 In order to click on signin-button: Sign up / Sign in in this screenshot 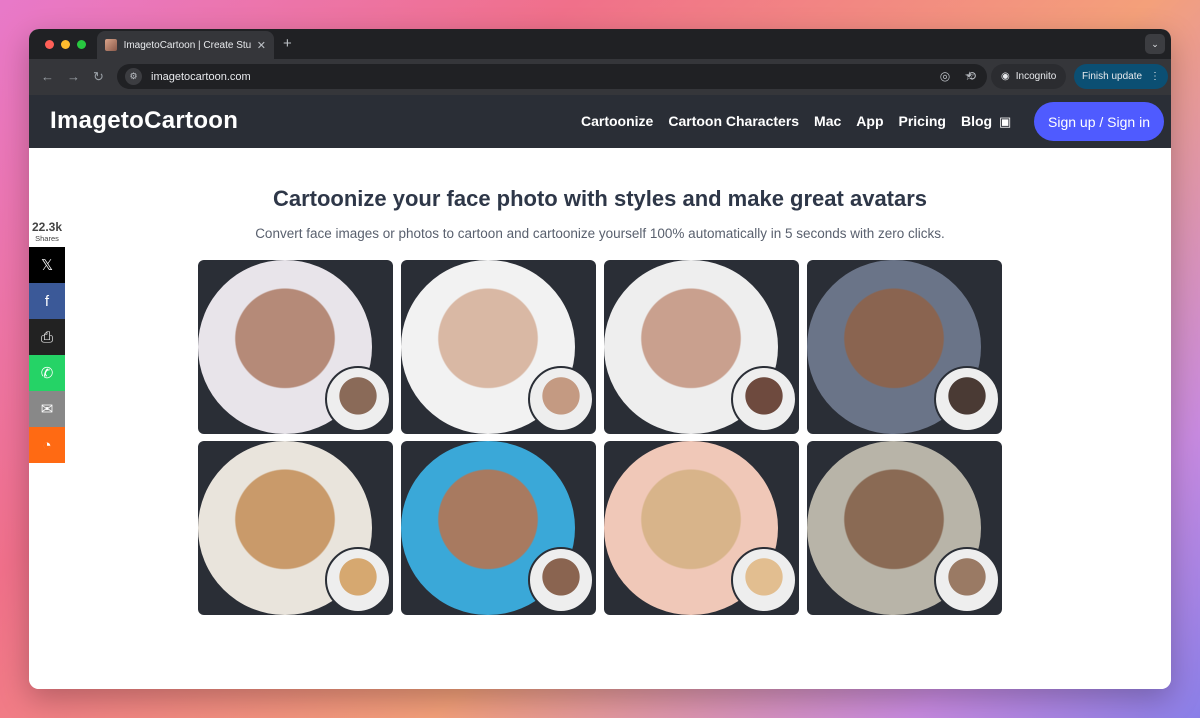, I will do `click(1099, 121)`.